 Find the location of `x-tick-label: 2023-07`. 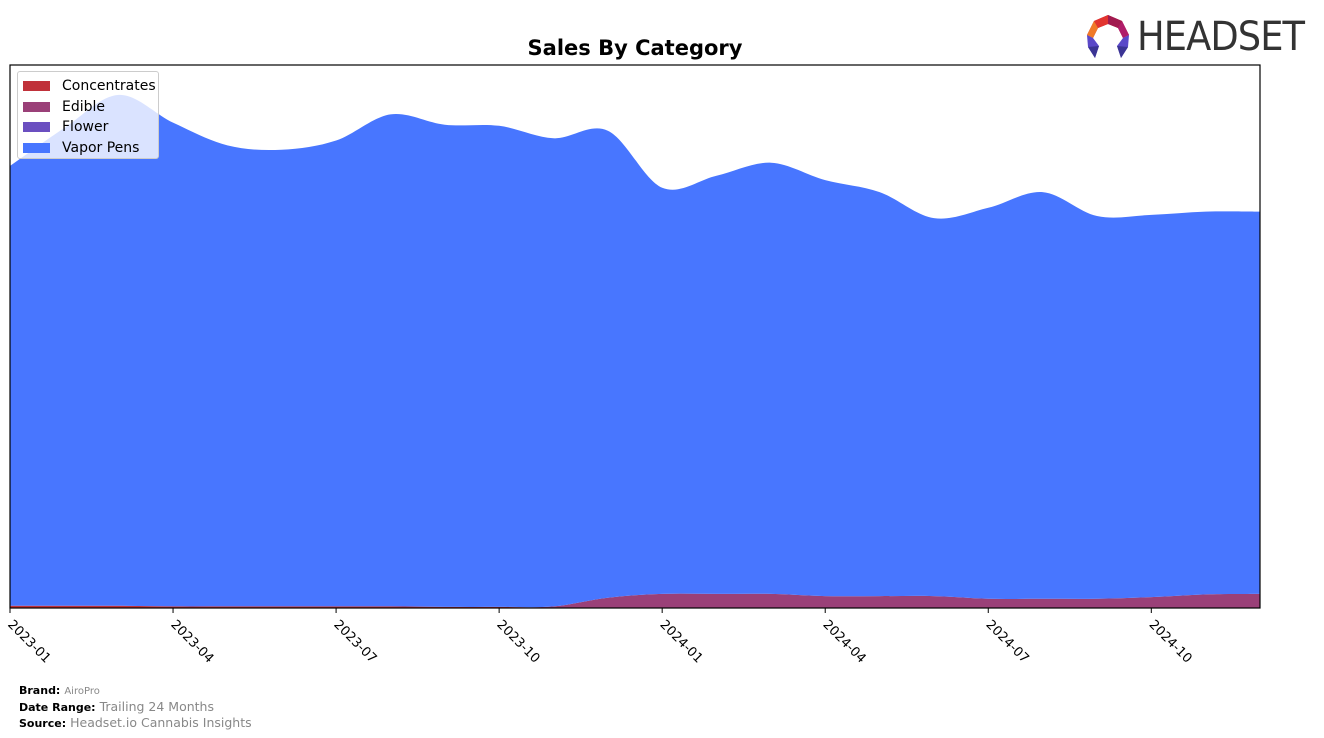

x-tick-label: 2023-07 is located at coordinates (354, 641).